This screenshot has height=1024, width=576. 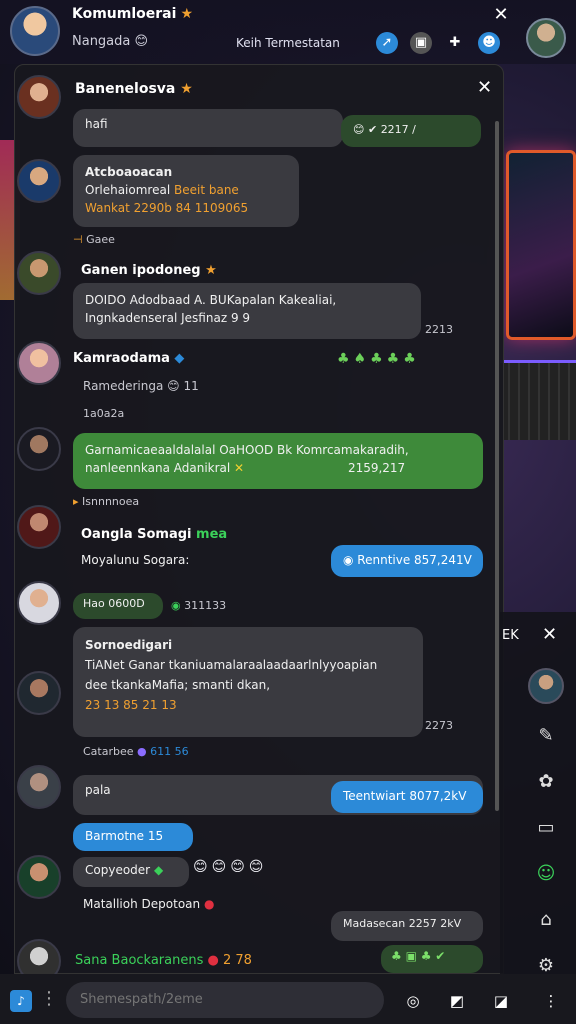 What do you see at coordinates (407, 797) in the screenshot?
I see `message-bubble: Teentwiart 8077,2kV` at bounding box center [407, 797].